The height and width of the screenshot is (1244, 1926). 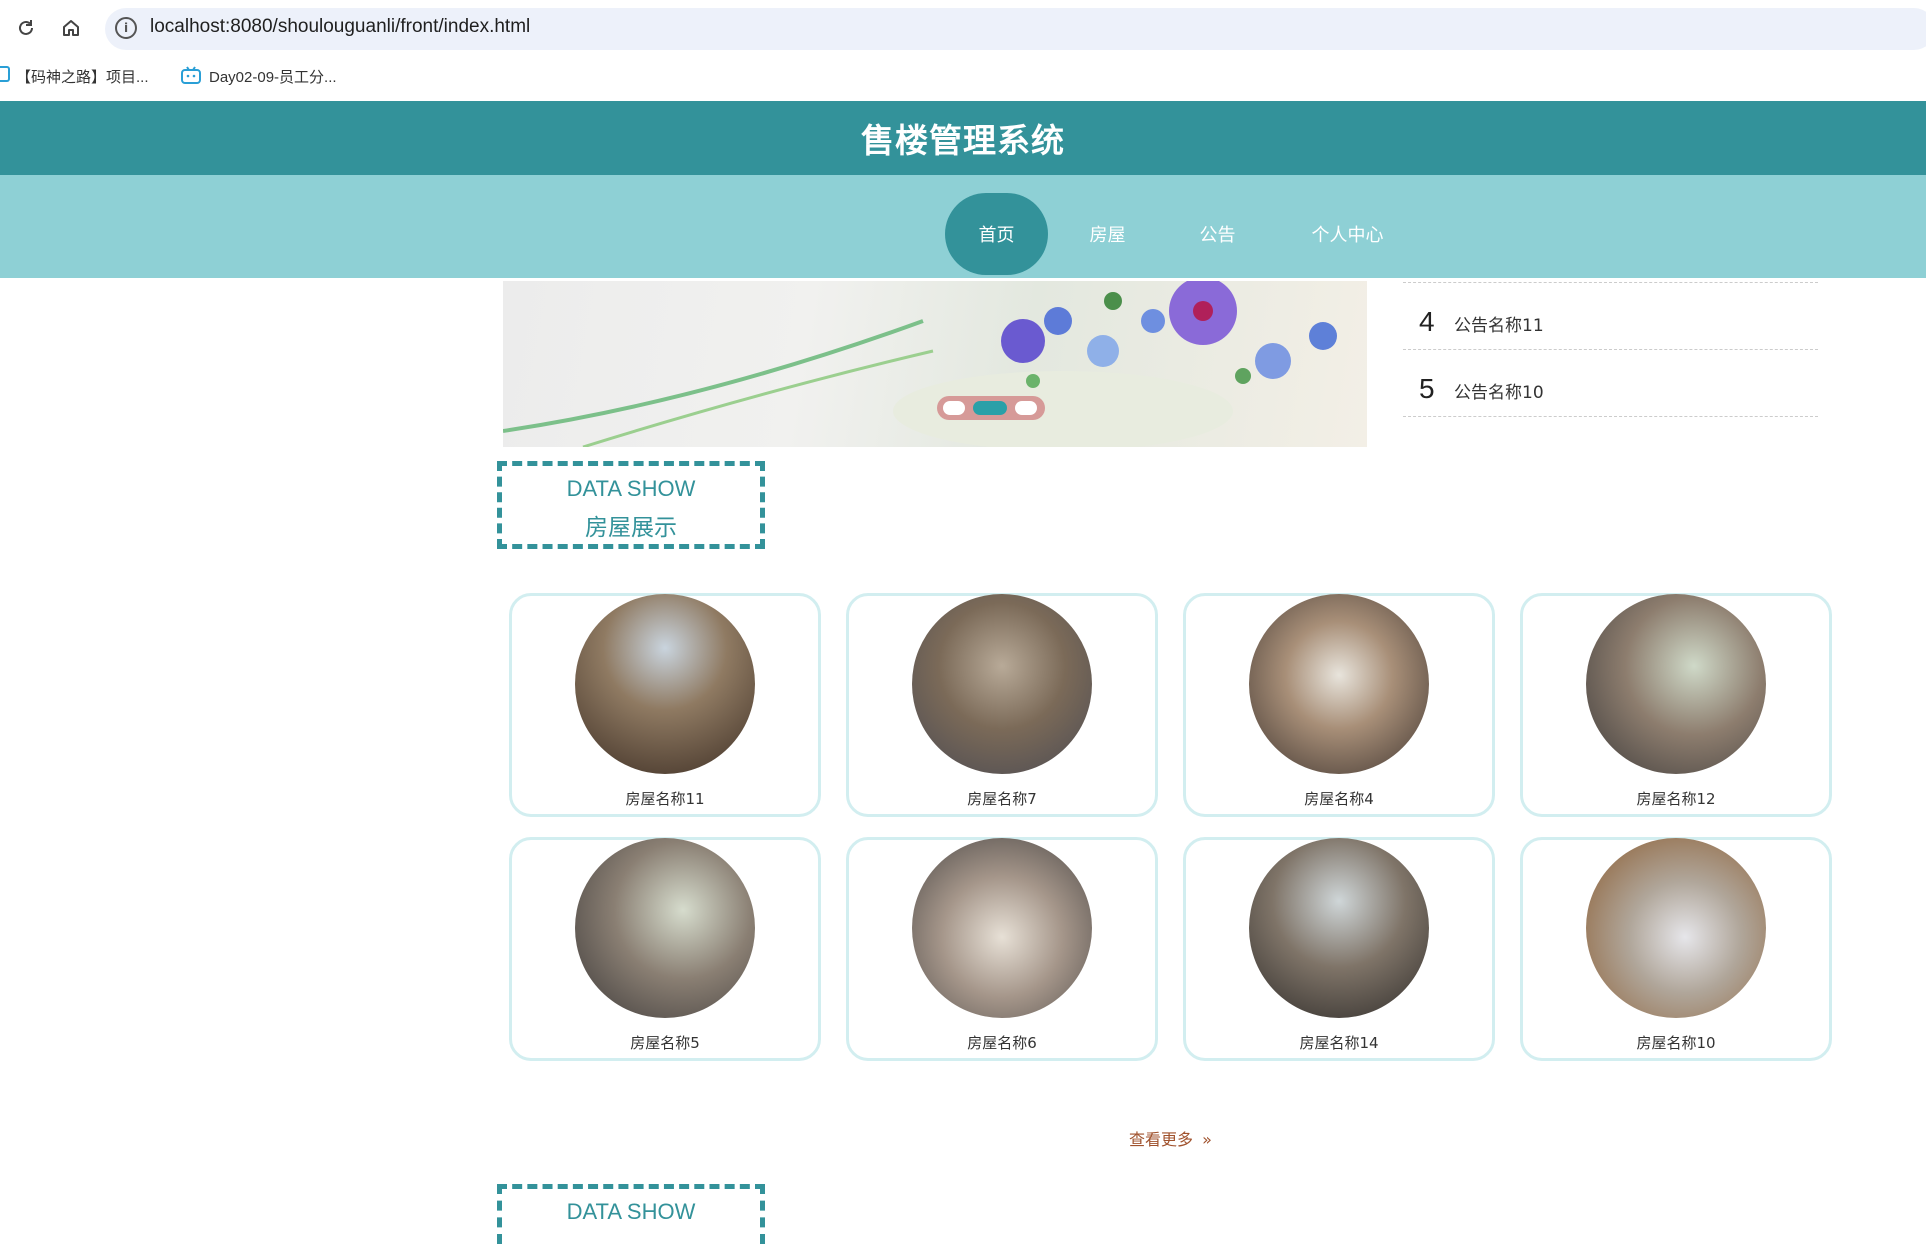 I want to click on view-more-label: 查看更多, so click(x=1161, y=1139).